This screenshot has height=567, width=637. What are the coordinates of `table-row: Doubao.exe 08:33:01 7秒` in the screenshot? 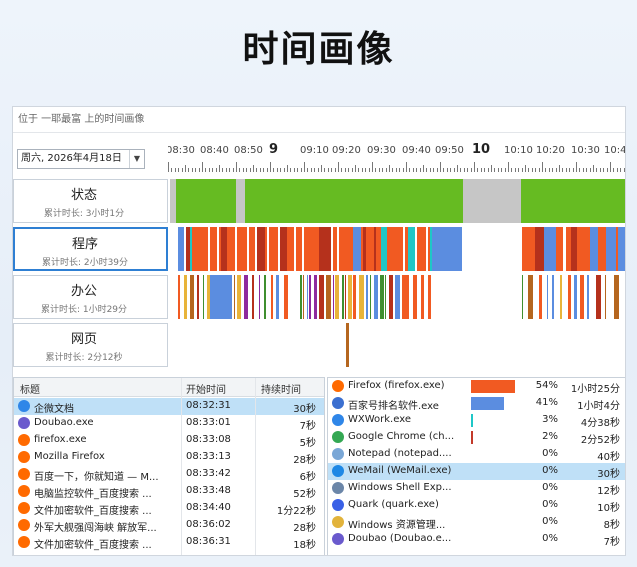 It's located at (169, 423).